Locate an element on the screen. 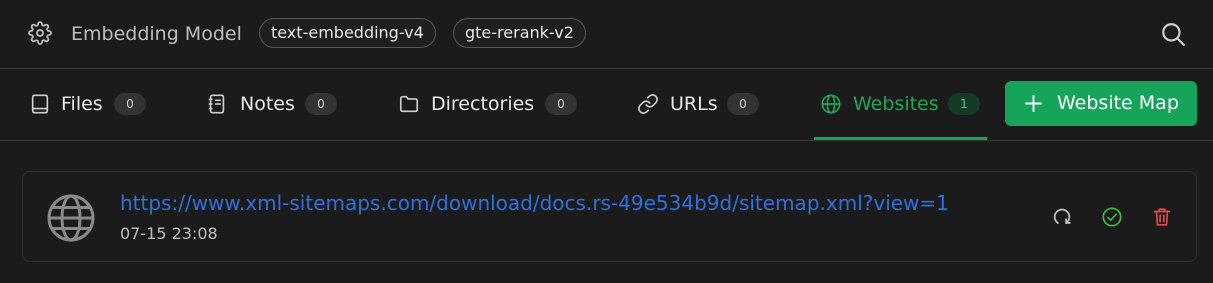 The image size is (1213, 283). tab-notes-count: 0 is located at coordinates (321, 104).